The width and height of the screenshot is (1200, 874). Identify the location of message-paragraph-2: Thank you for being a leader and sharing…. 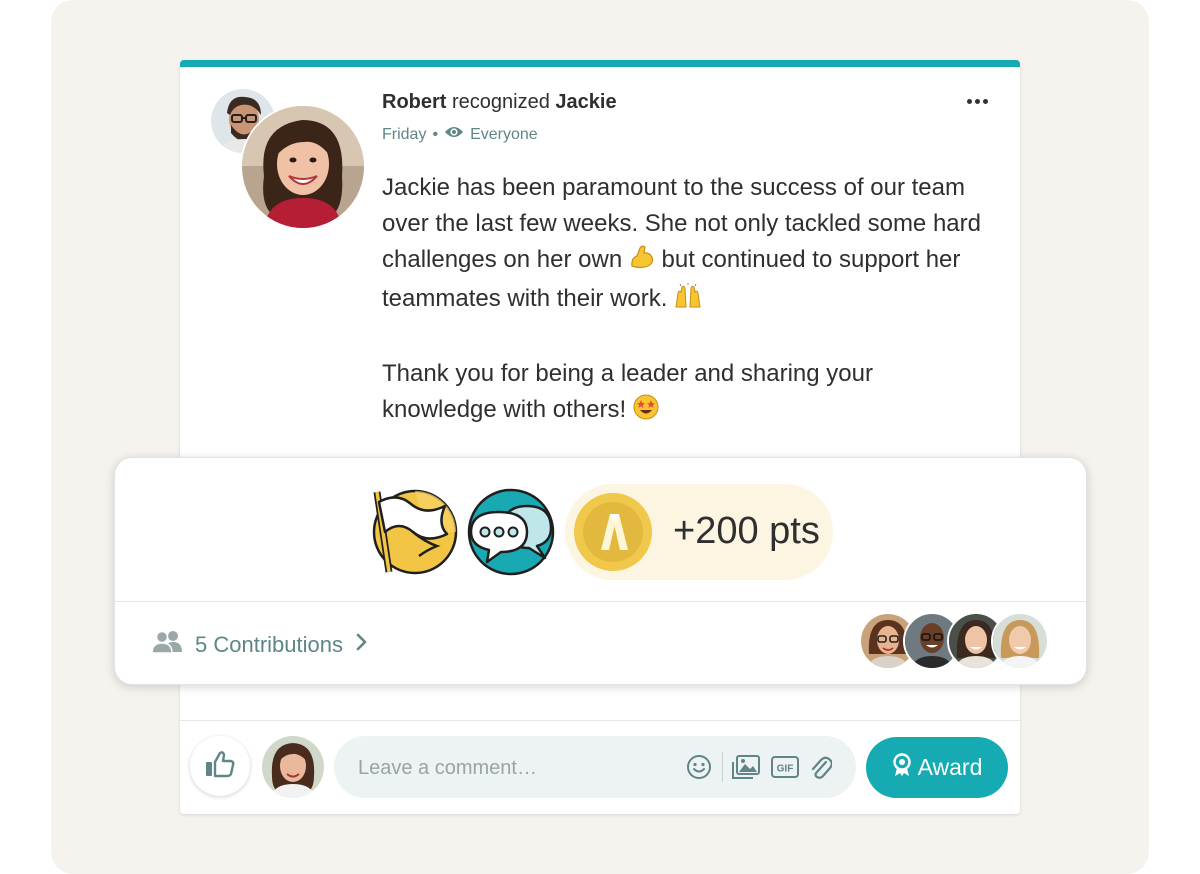
(687, 393).